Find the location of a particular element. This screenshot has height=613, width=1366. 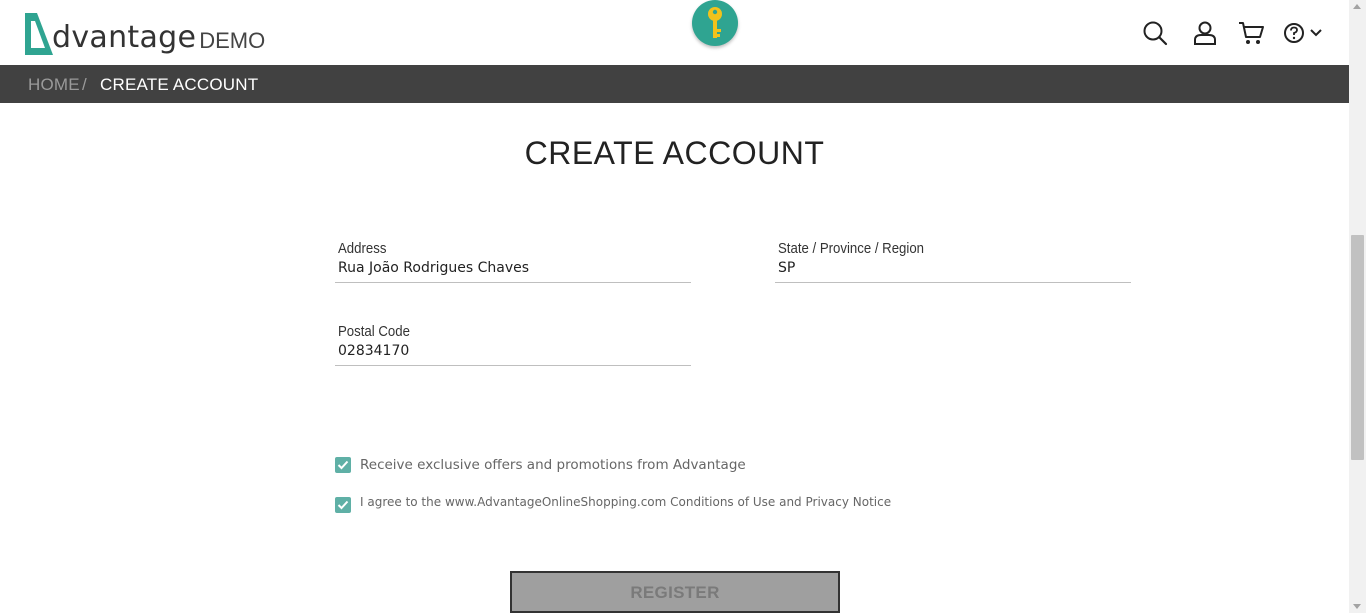

state-label: State / Province / Region is located at coordinates (851, 248).